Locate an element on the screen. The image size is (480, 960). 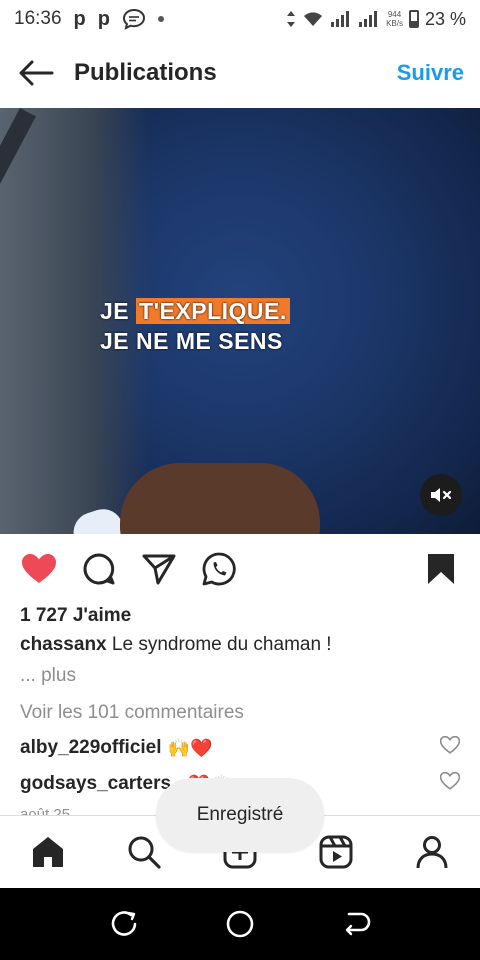
recent-apps-button is located at coordinates (124, 924).